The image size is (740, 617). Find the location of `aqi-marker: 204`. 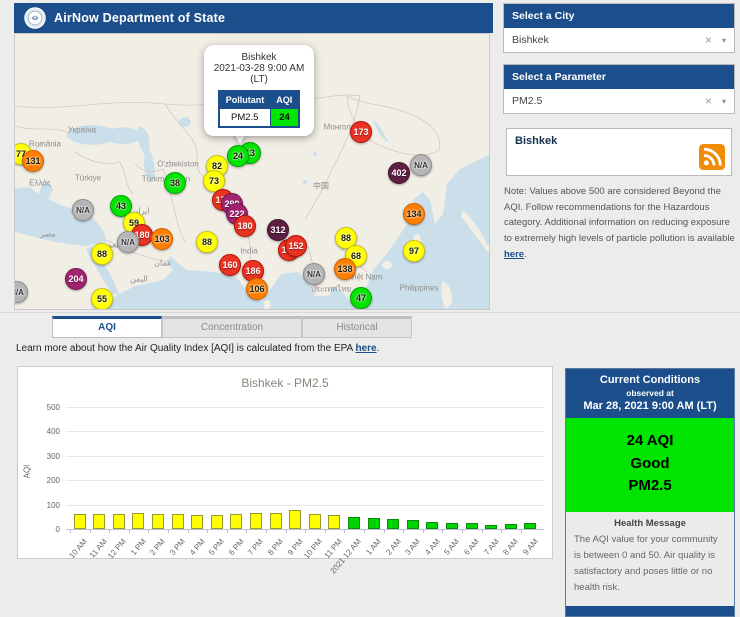

aqi-marker: 204 is located at coordinates (76, 279).